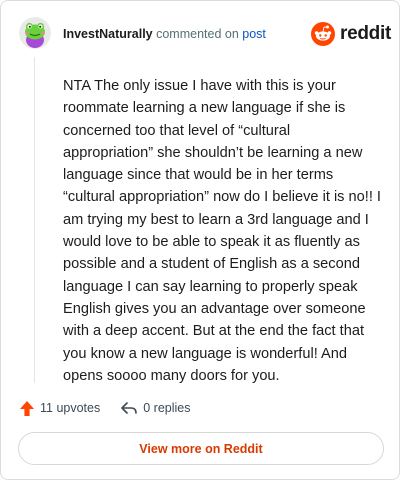  I want to click on reply-arrow-icon, so click(129, 408).